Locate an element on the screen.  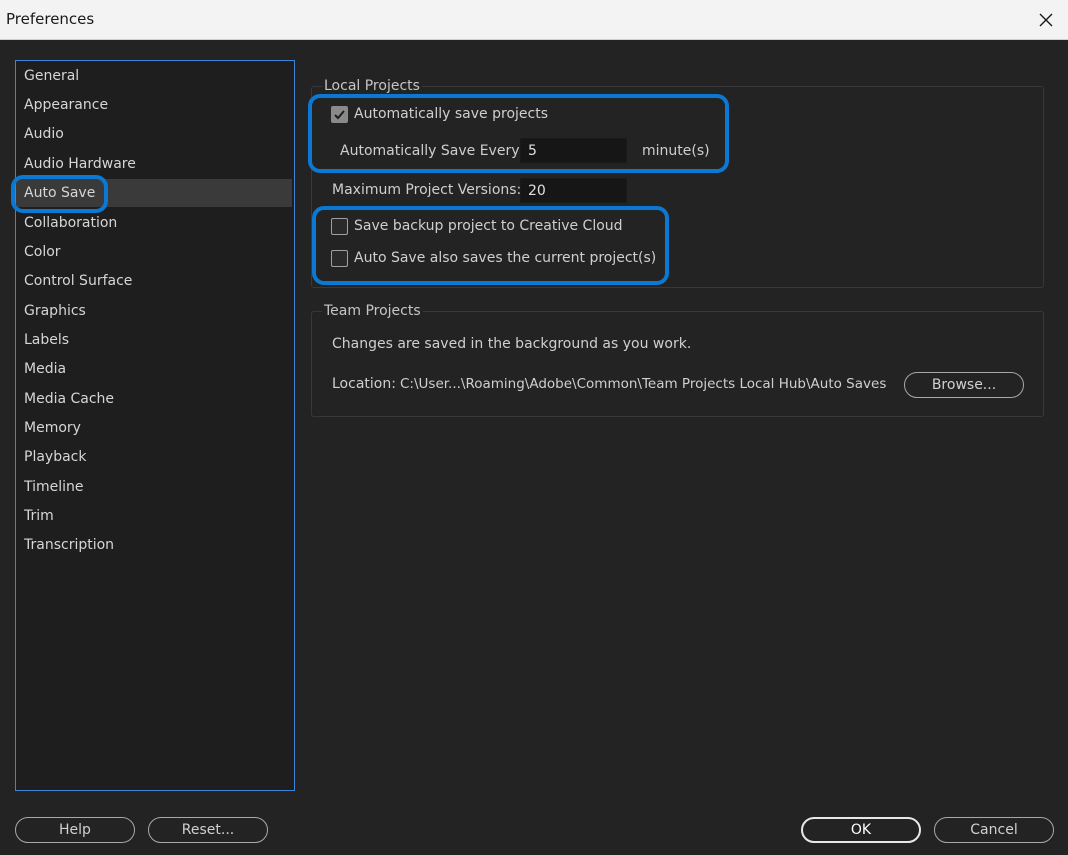
max-versions-input is located at coordinates (573, 190).